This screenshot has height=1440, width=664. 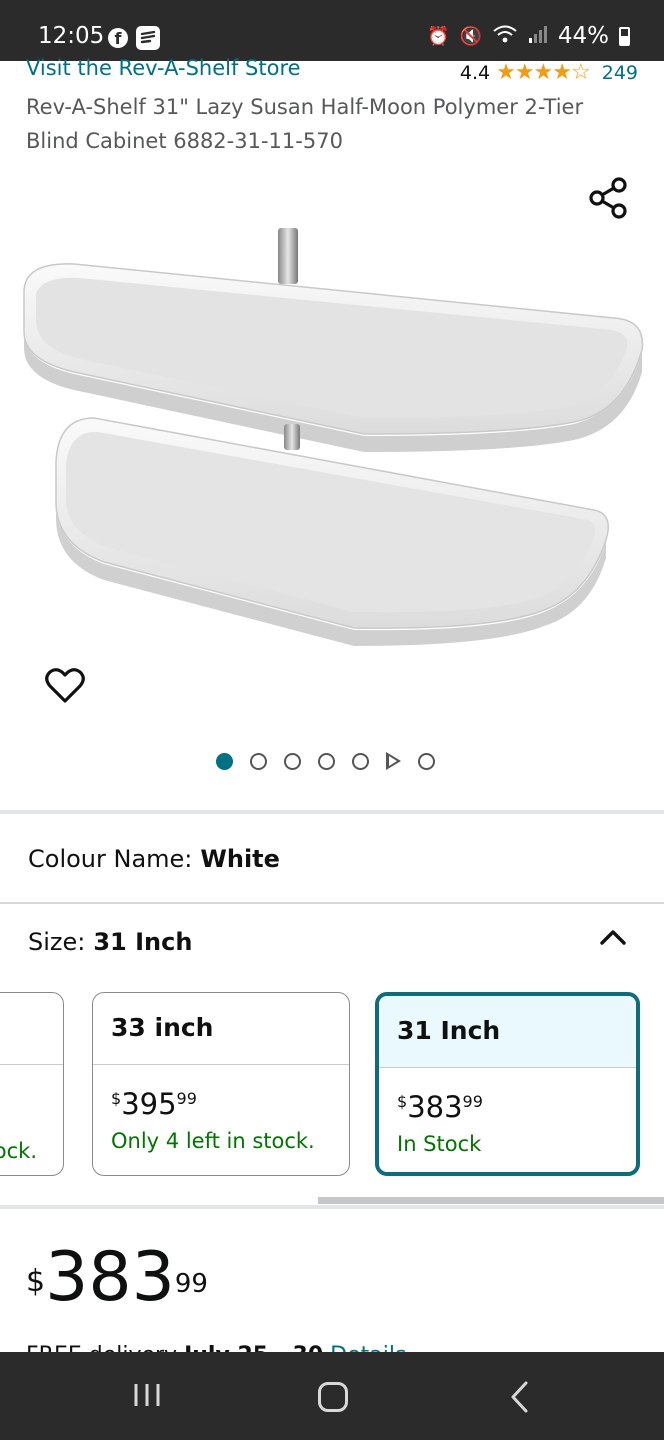 What do you see at coordinates (440, 1107) in the screenshot?
I see `size-option-price: $38399` at bounding box center [440, 1107].